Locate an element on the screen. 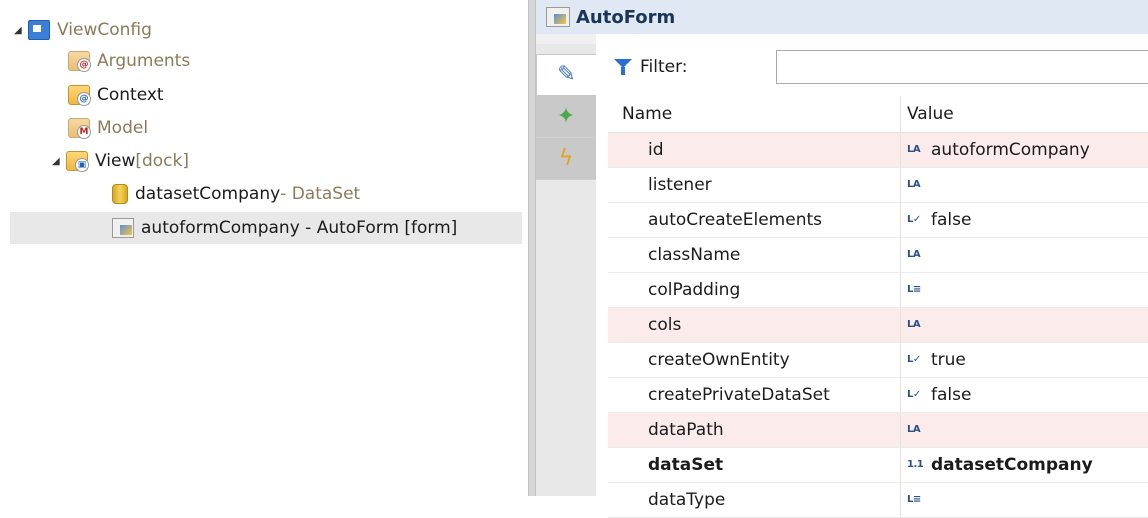 This screenshot has width=1148, height=518. tree-item-label: autoformCompany - AutoForm [form] is located at coordinates (299, 228).